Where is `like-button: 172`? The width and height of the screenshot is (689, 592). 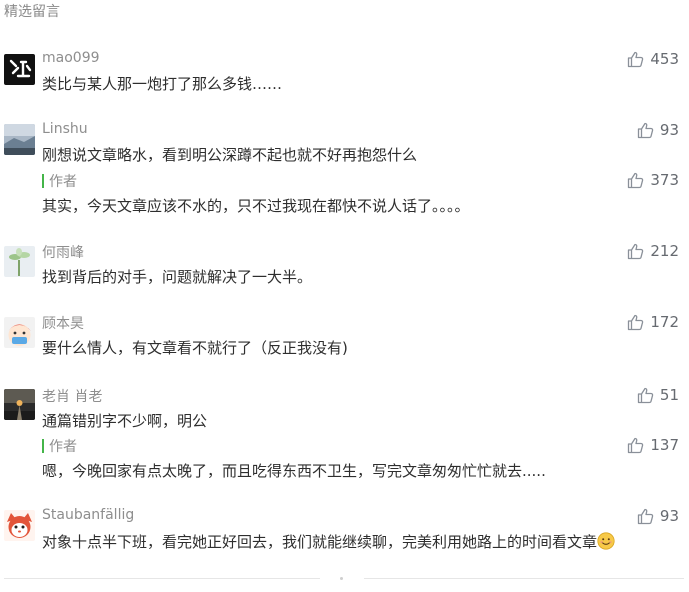 like-button: 172 is located at coordinates (653, 322).